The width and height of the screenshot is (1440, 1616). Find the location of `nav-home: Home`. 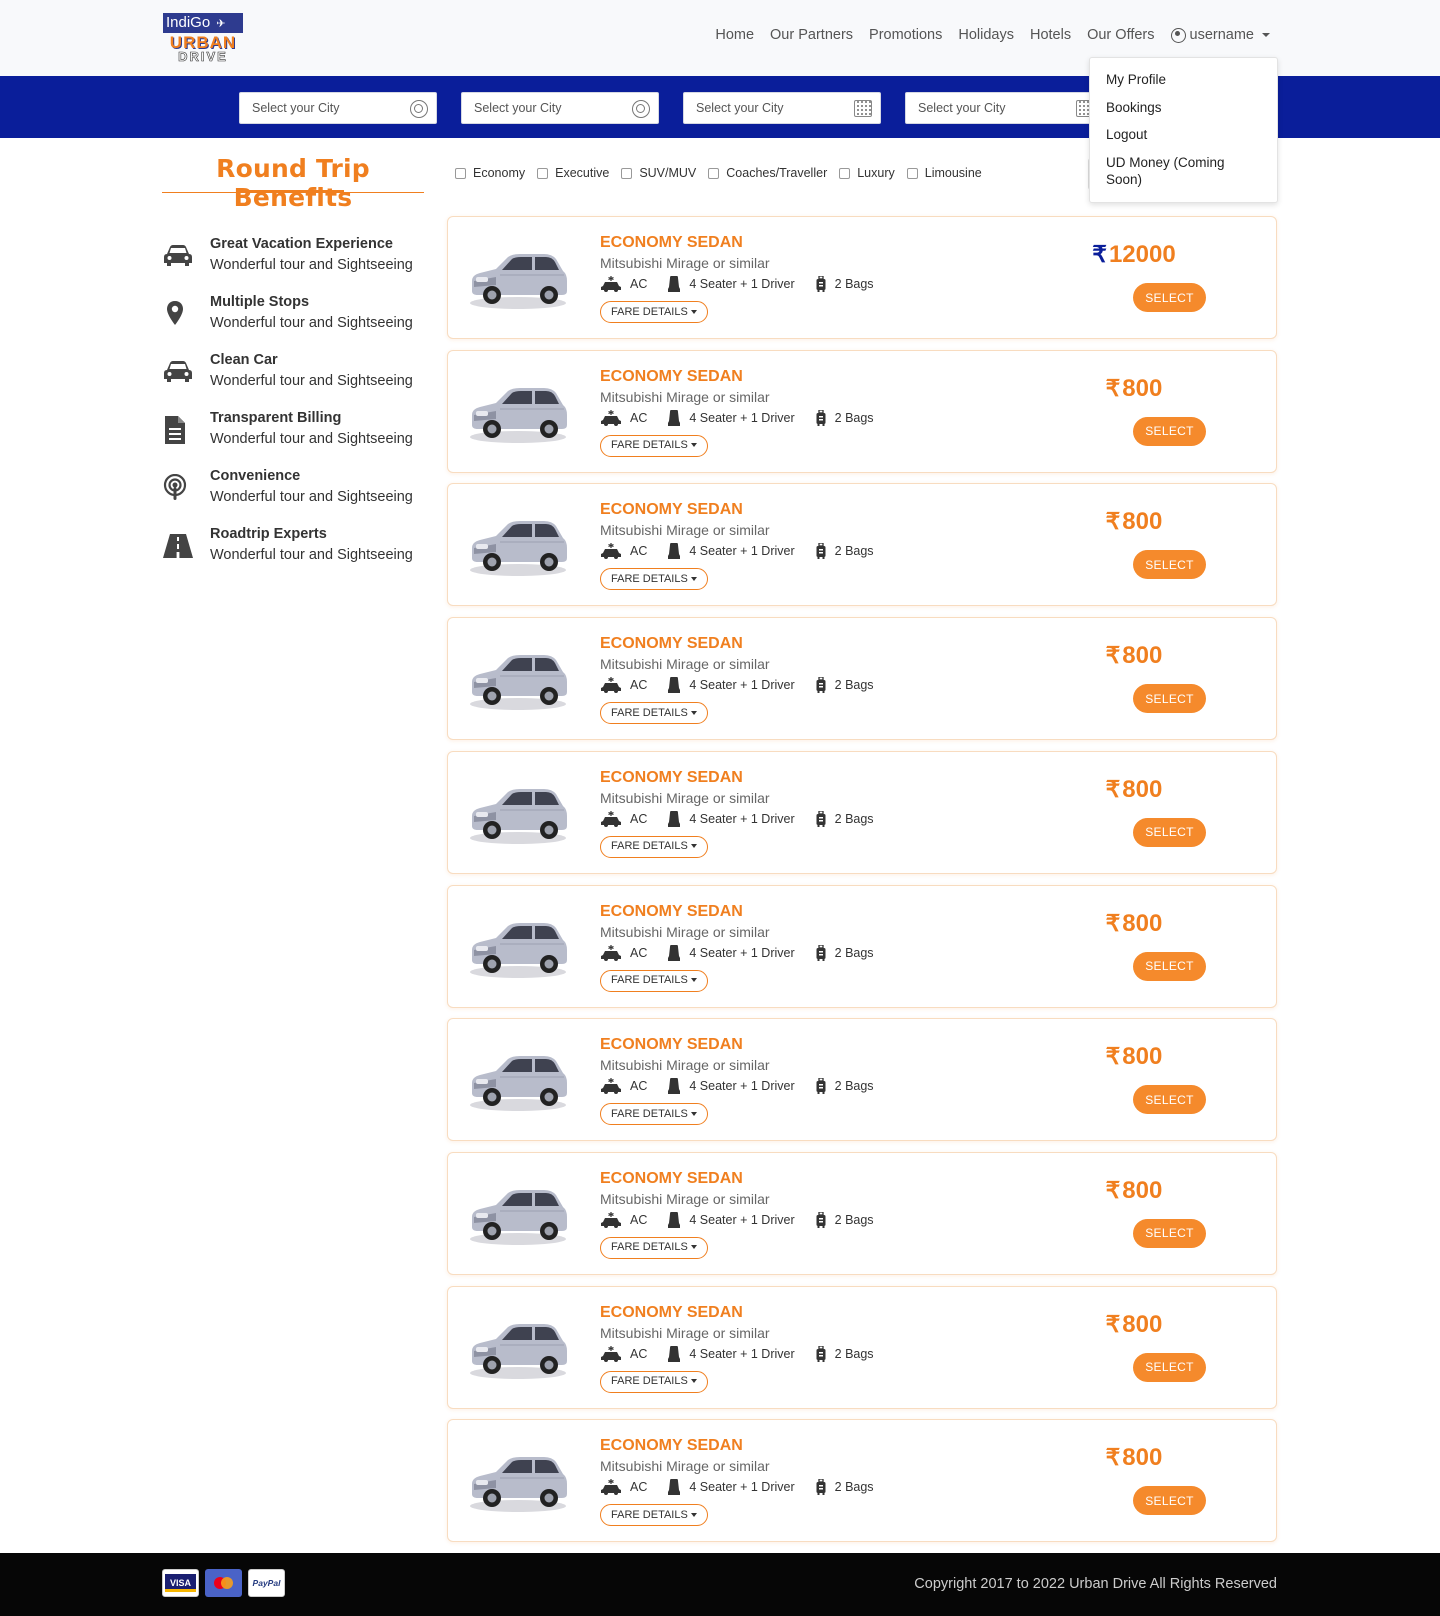

nav-home: Home is located at coordinates (734, 35).